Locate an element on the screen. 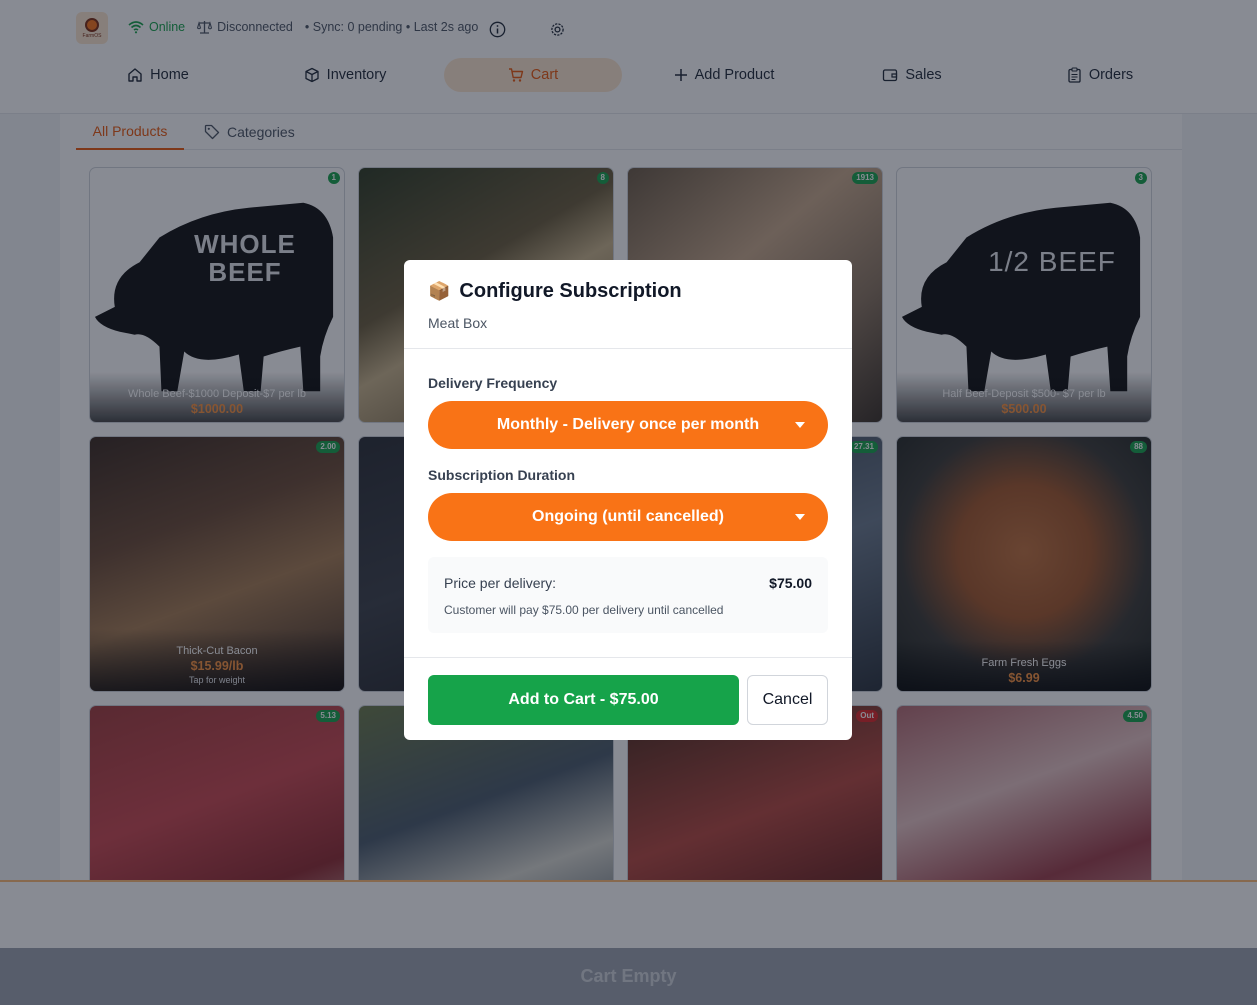 This screenshot has height=1005, width=1257. dialog-title-text: Configure Subscription is located at coordinates (570, 291).